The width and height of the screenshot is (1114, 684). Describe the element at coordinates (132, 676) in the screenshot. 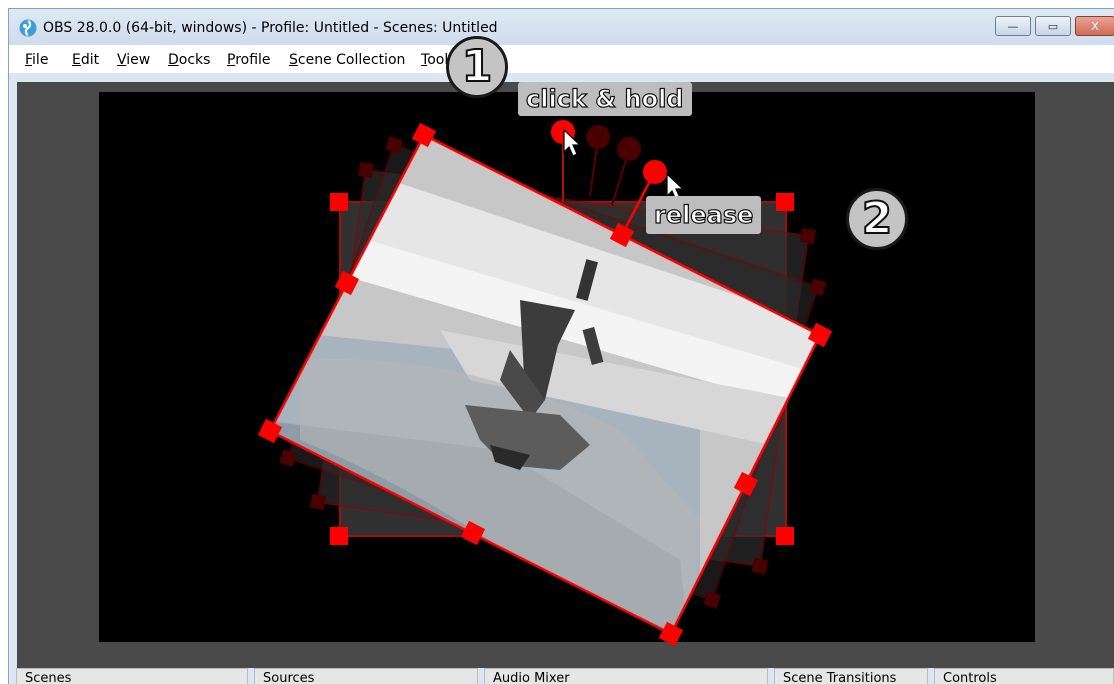

I see `scenes-dock-tab: Scenes` at that location.